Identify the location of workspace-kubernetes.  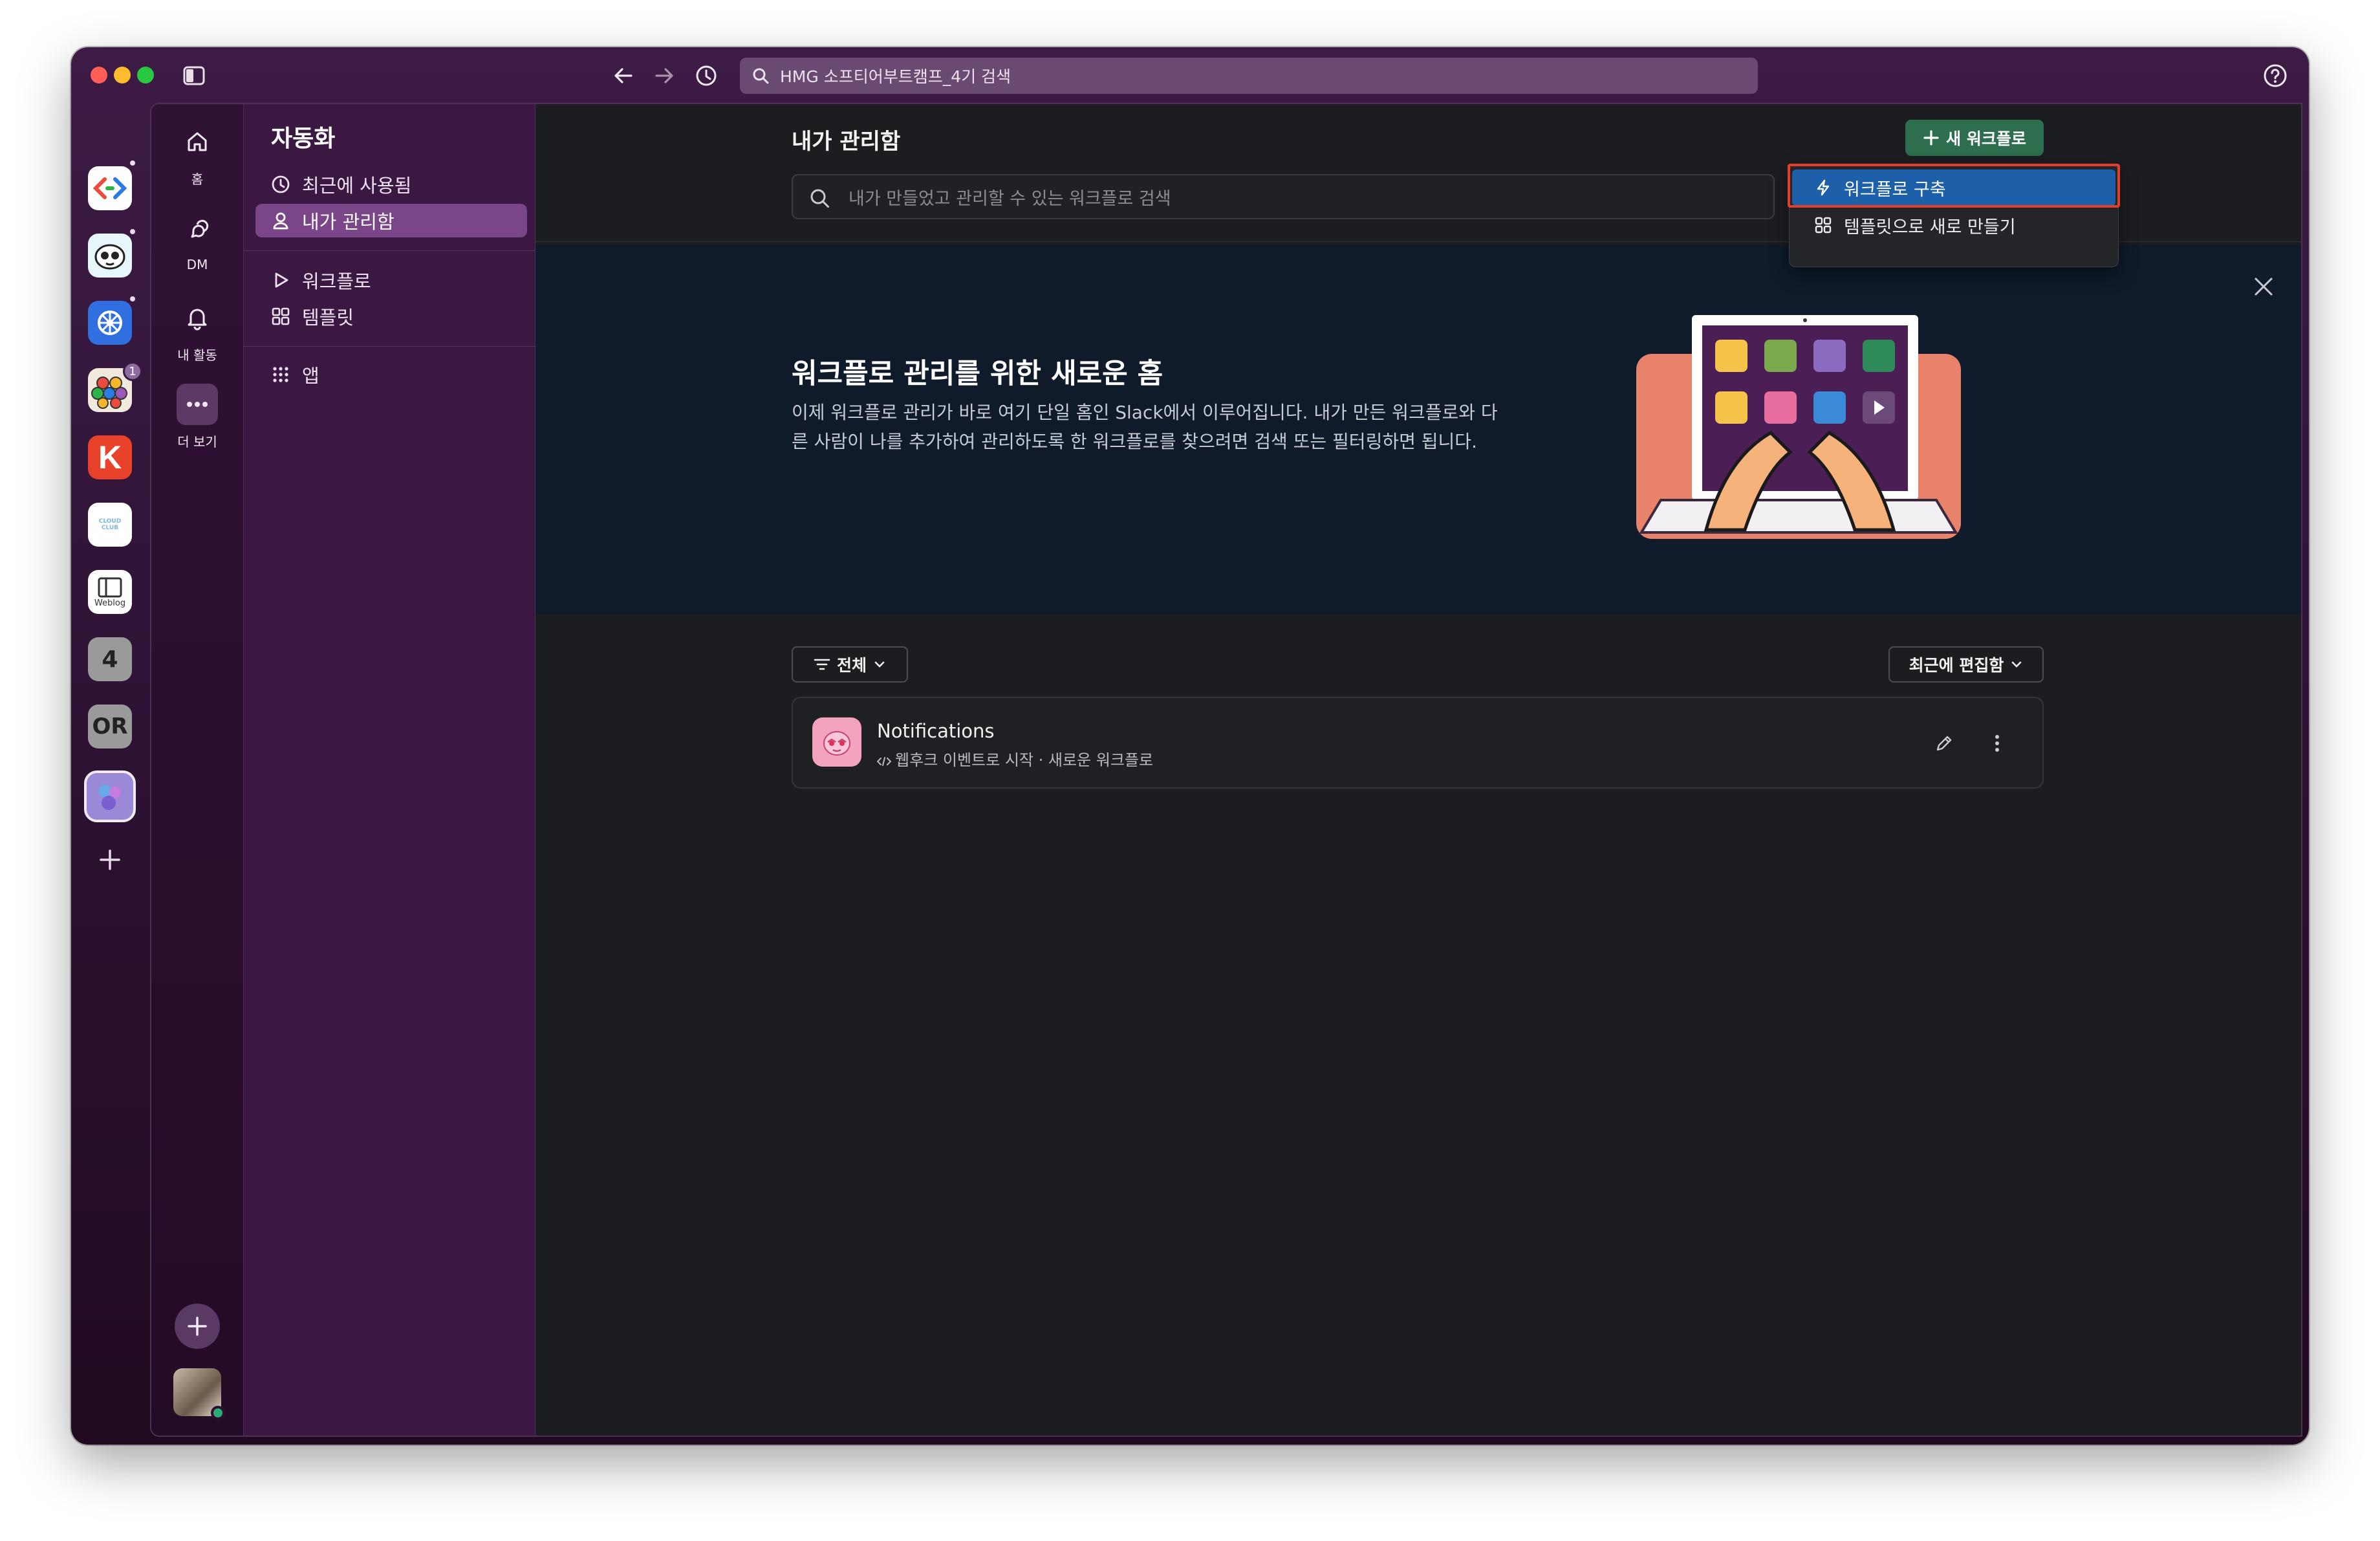
(110, 323).